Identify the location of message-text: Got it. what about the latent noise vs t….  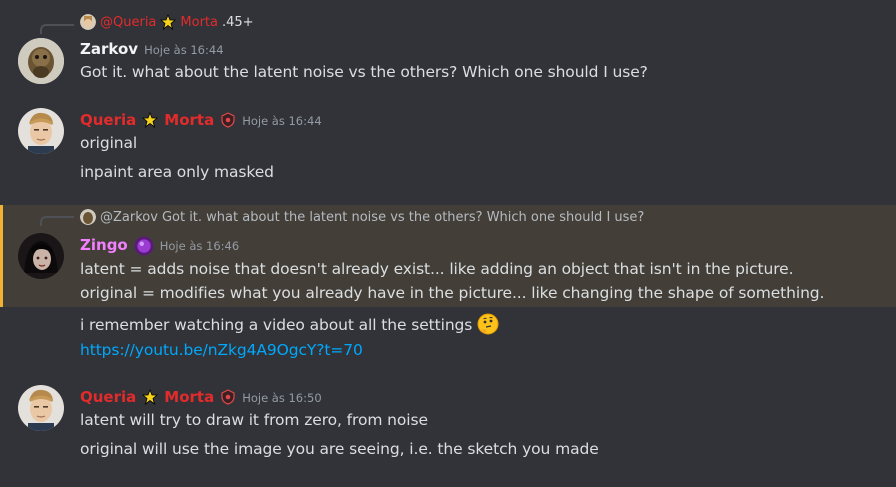
(364, 72).